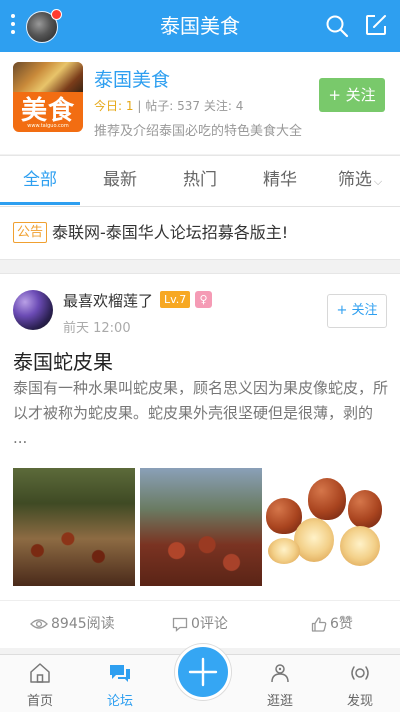 Image resolution: width=400 pixels, height=712 pixels. I want to click on nav-forum: 论坛, so click(120, 683).